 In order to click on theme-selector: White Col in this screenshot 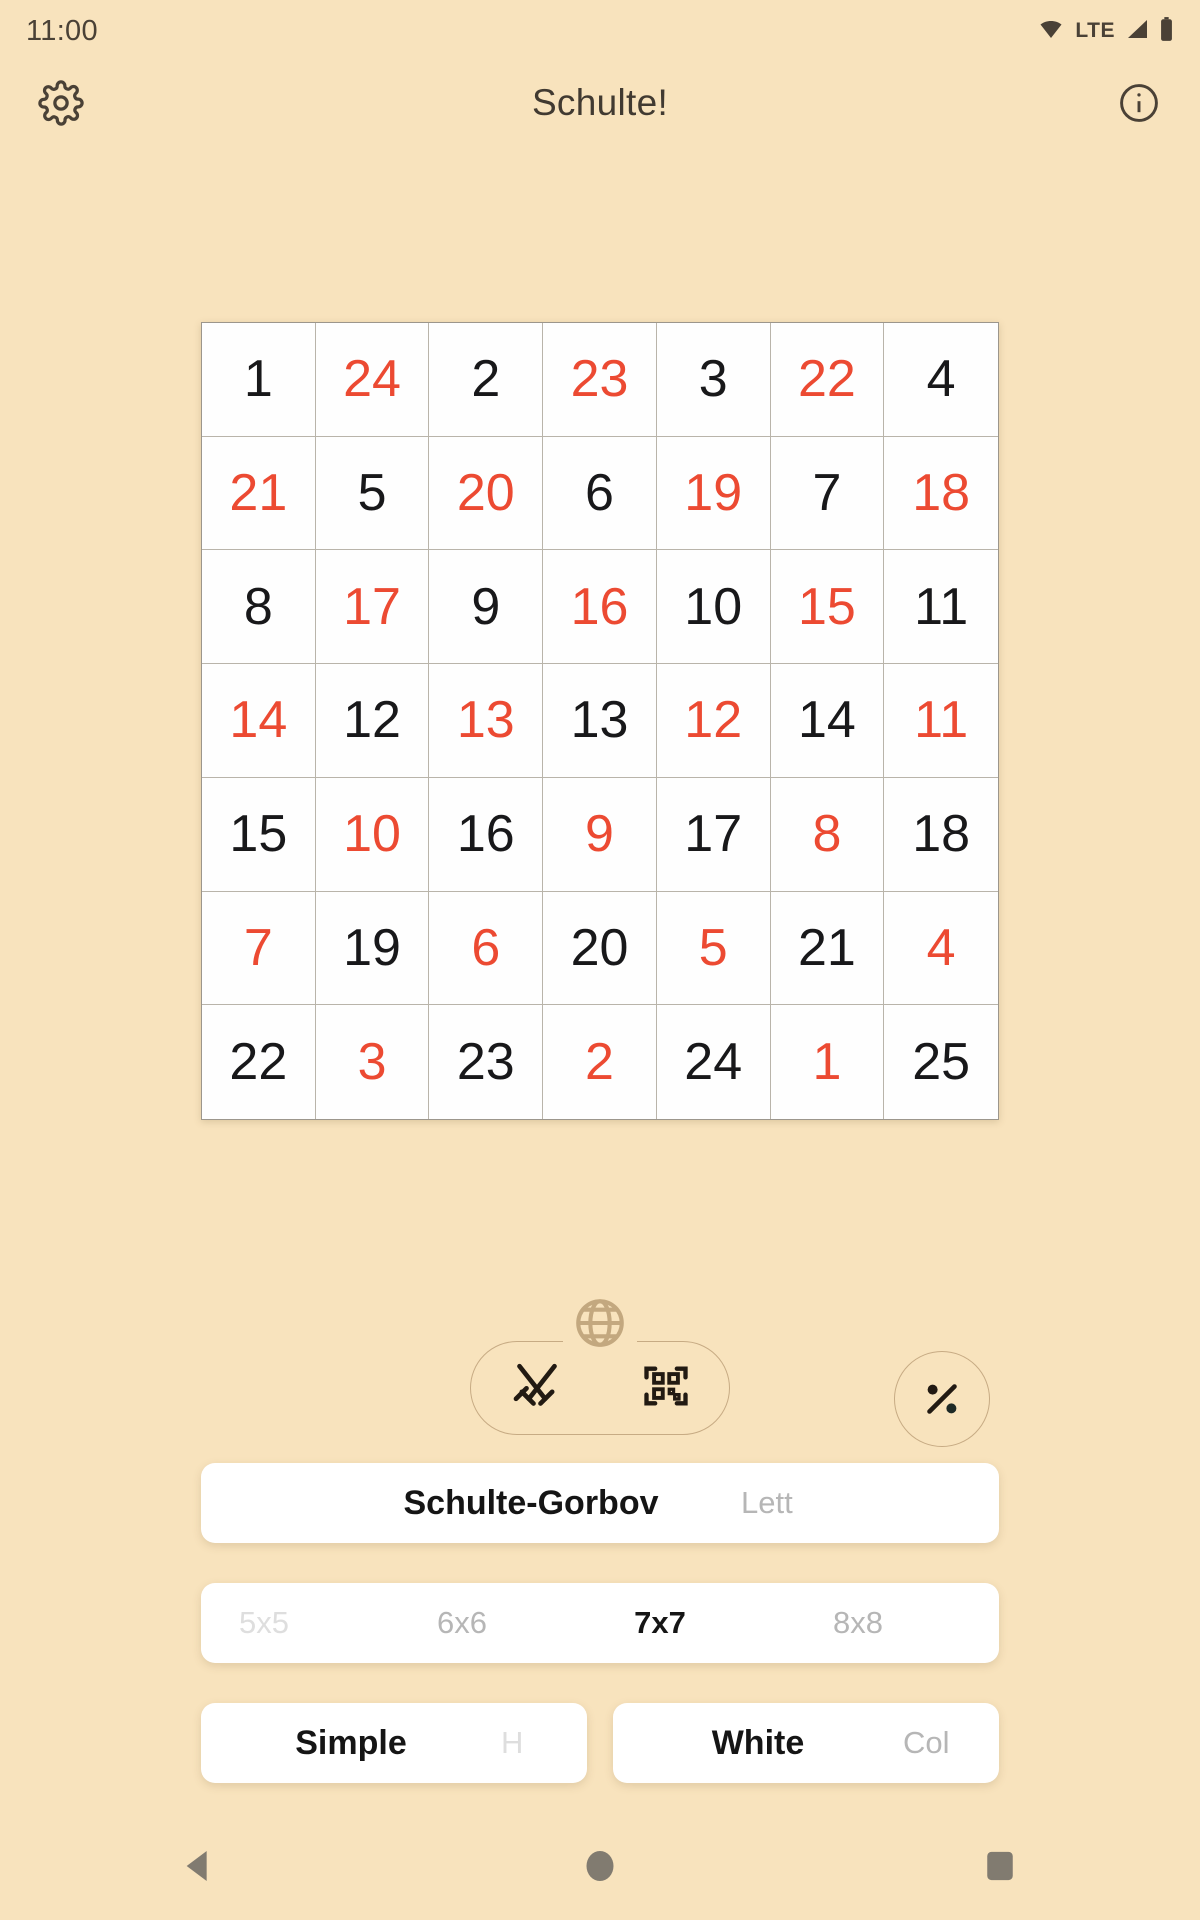, I will do `click(806, 1743)`.